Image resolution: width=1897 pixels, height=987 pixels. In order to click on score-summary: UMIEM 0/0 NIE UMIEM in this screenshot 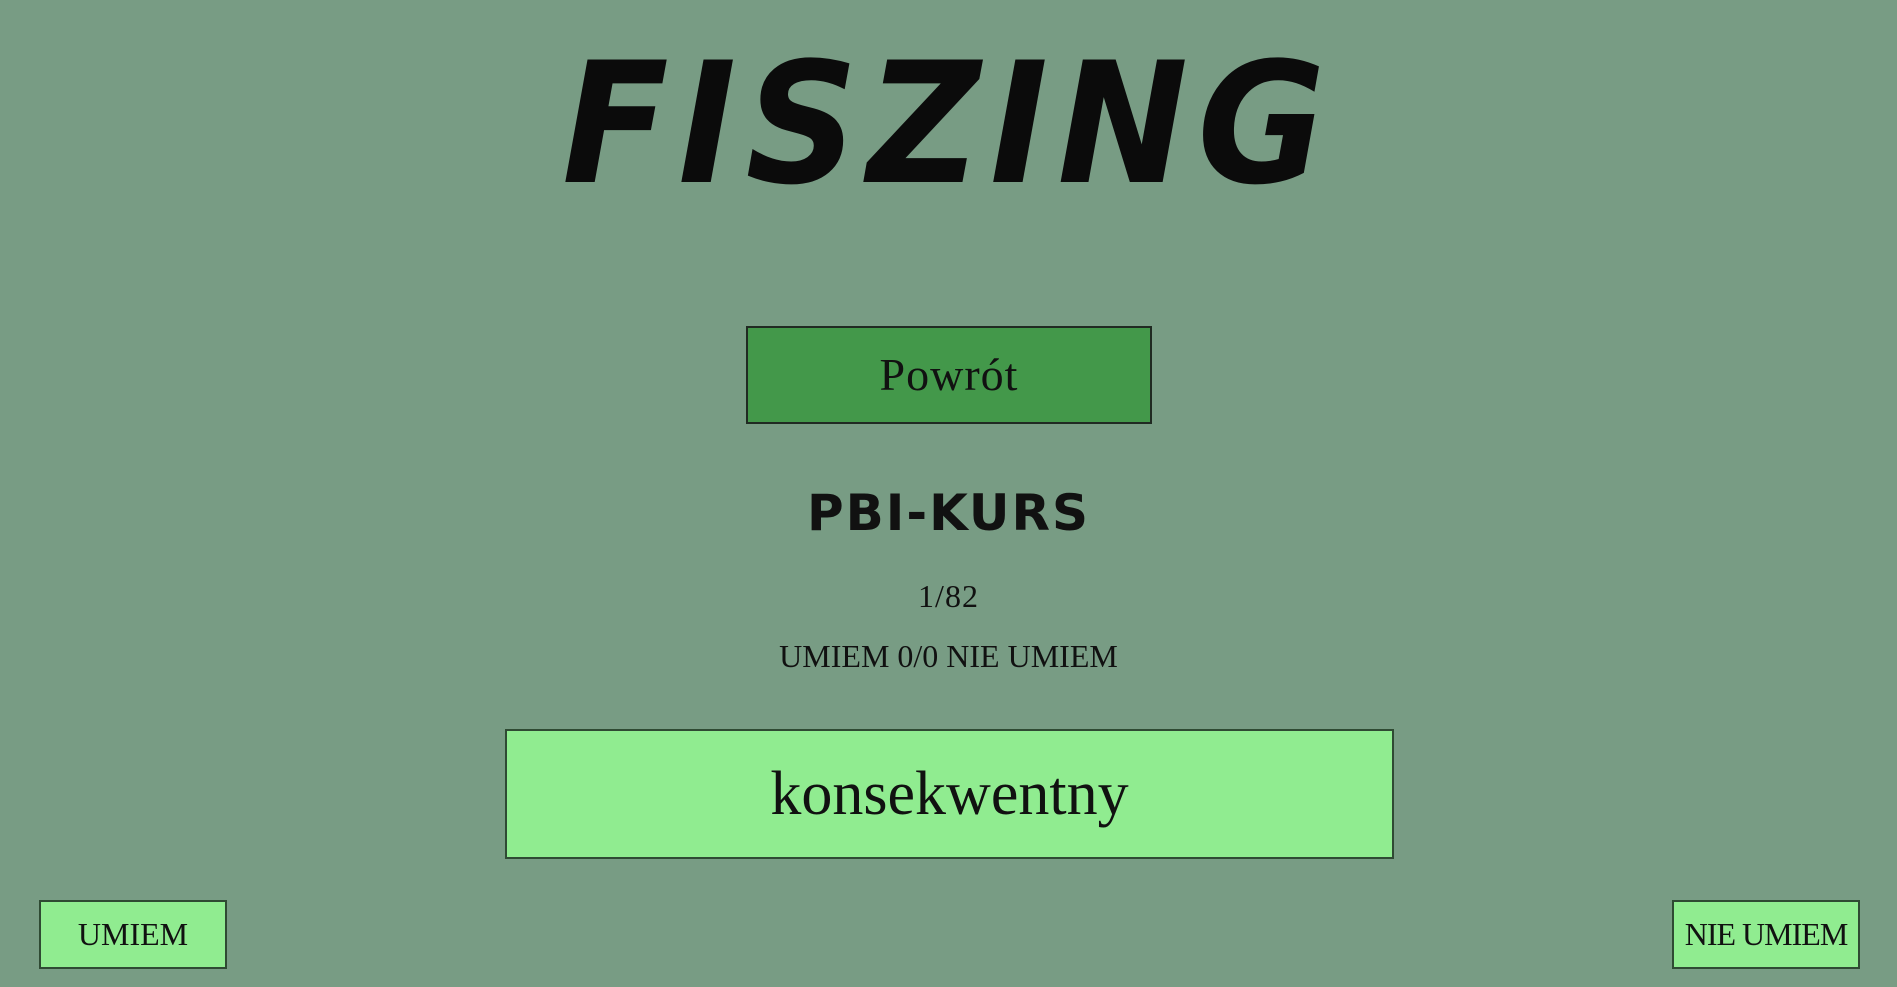, I will do `click(948, 656)`.